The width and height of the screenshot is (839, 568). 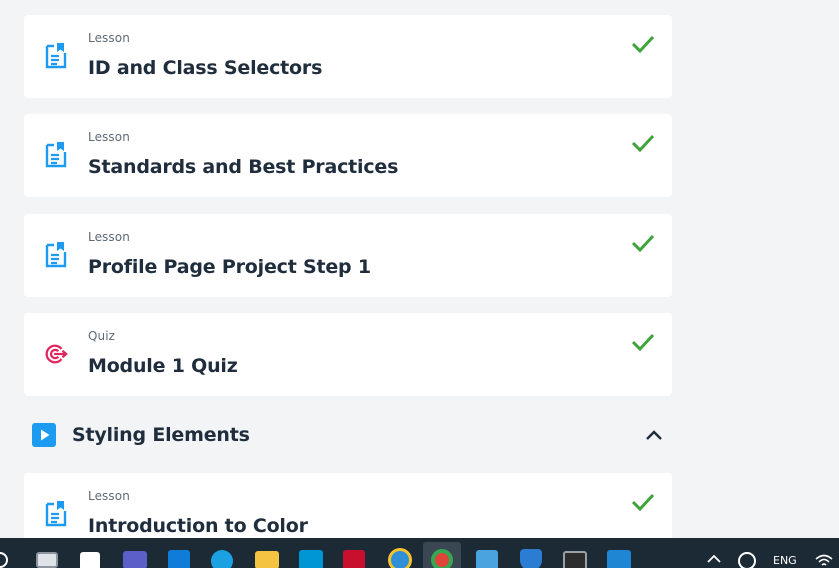 What do you see at coordinates (348, 505) in the screenshot?
I see `lesson-item: Lesson Introduction to Color` at bounding box center [348, 505].